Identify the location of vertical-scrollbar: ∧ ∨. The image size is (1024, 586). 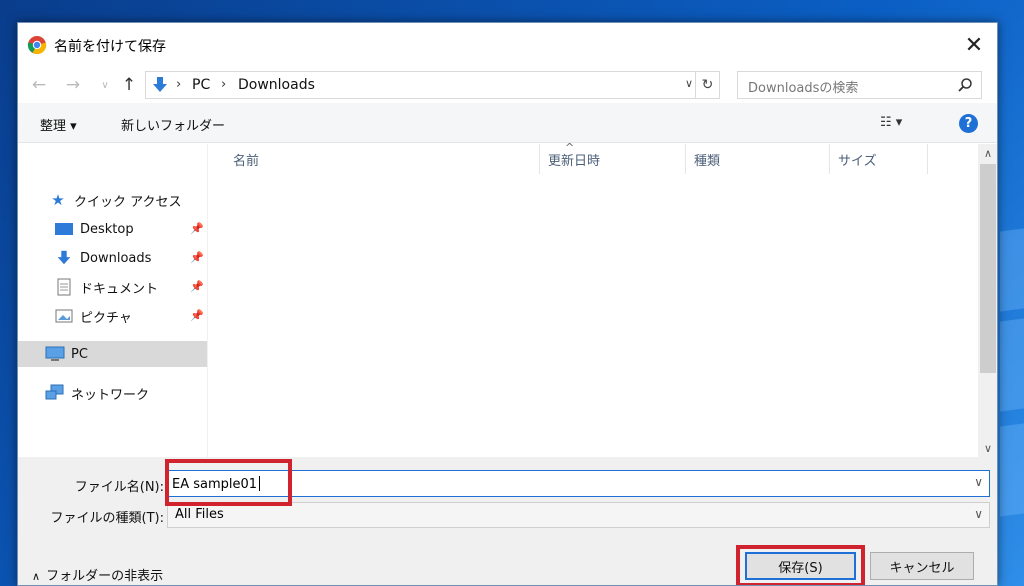
(987, 300).